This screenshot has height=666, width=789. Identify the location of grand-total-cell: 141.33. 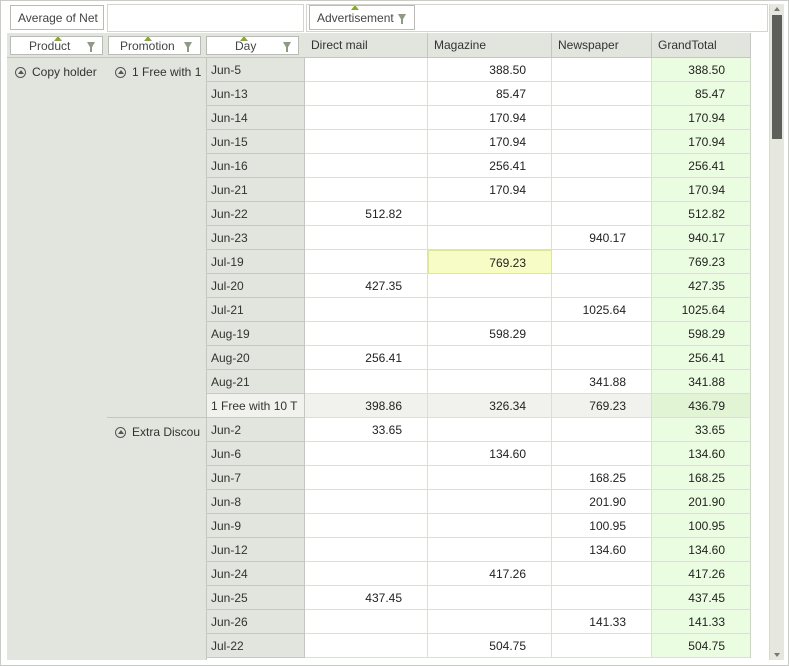
(701, 622).